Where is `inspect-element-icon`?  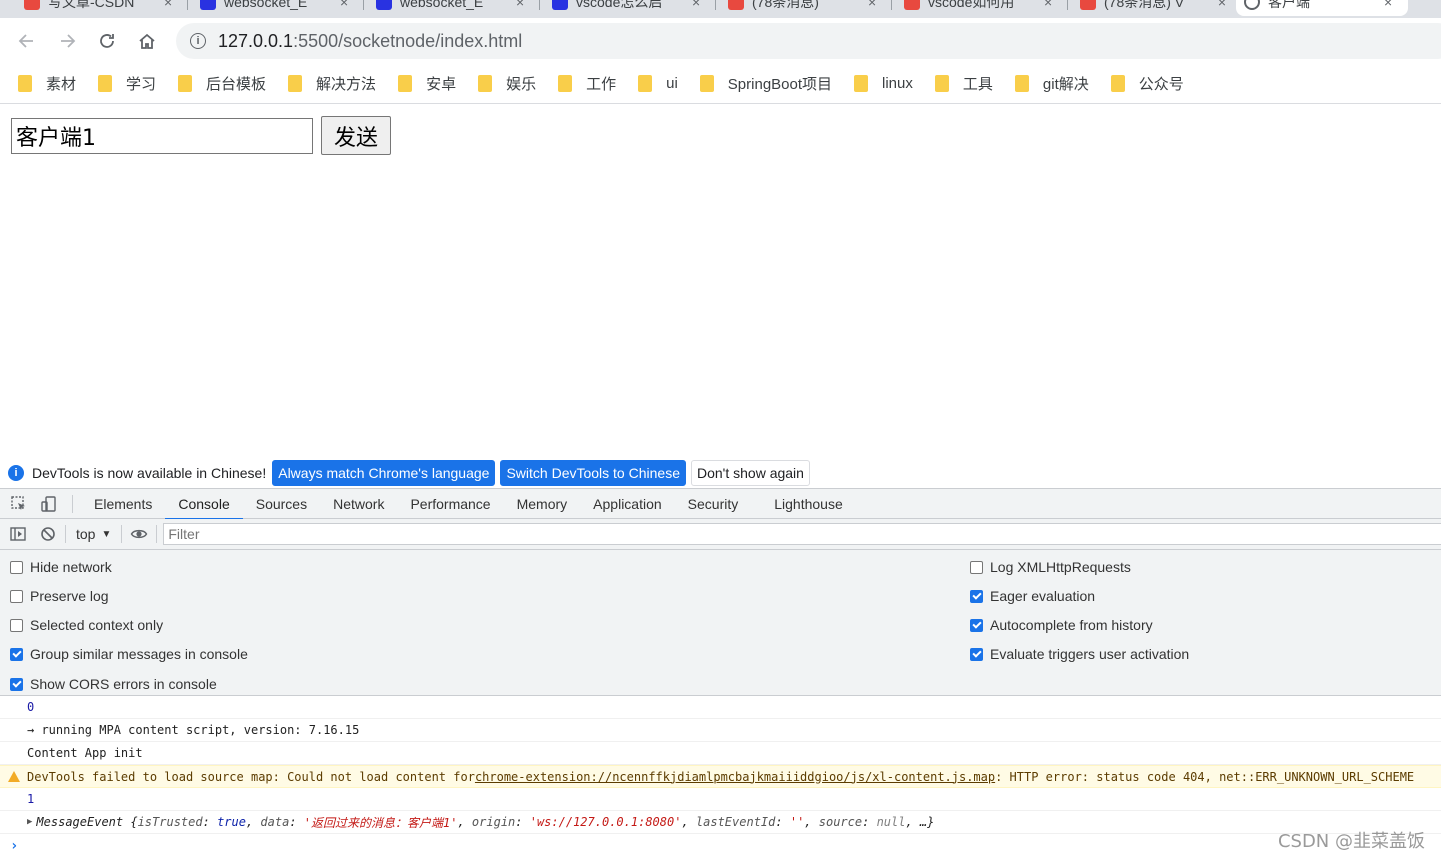 inspect-element-icon is located at coordinates (19, 504).